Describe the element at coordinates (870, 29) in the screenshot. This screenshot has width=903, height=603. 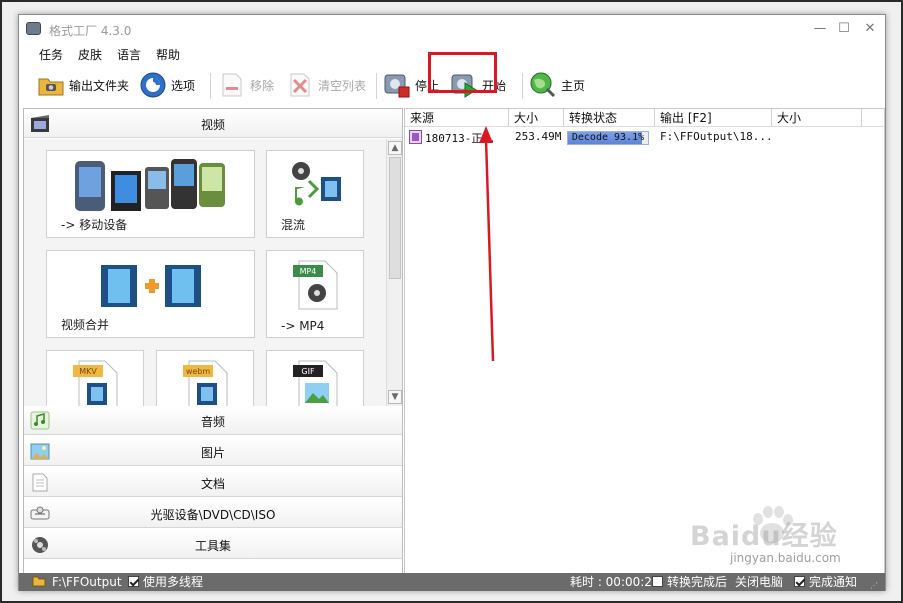
I see `close-button: ✕` at that location.